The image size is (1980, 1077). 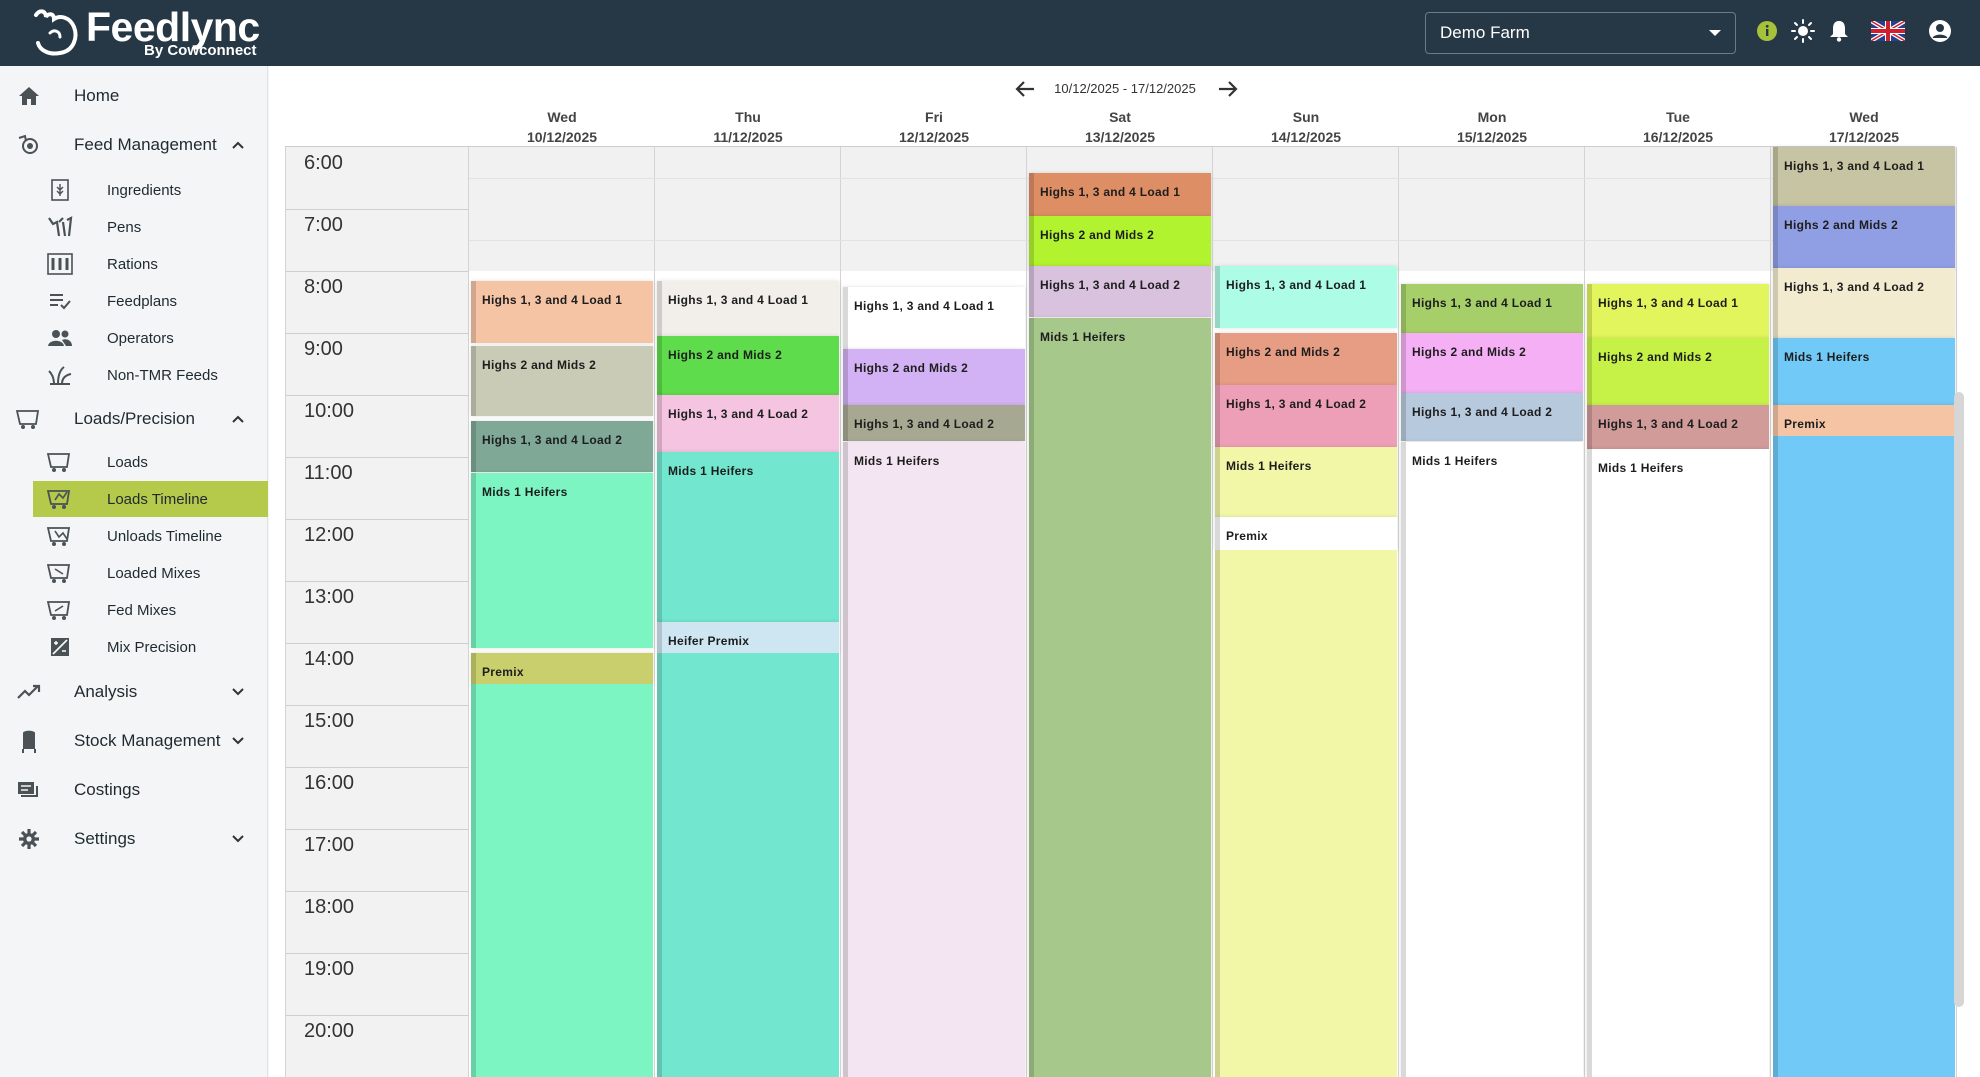 What do you see at coordinates (105, 838) in the screenshot?
I see `nav-settings-label: Settings` at bounding box center [105, 838].